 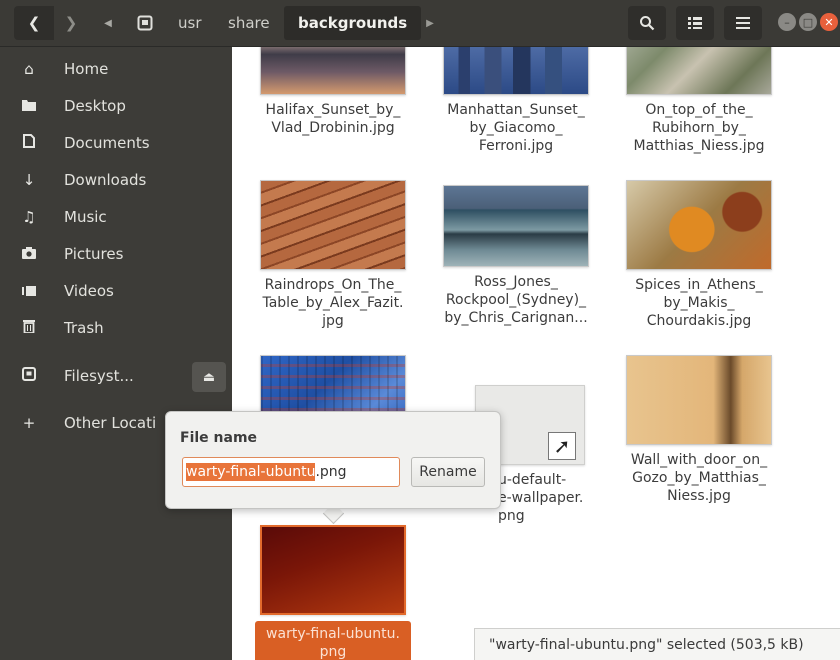 I want to click on file-name-label: File name, so click(x=219, y=438).